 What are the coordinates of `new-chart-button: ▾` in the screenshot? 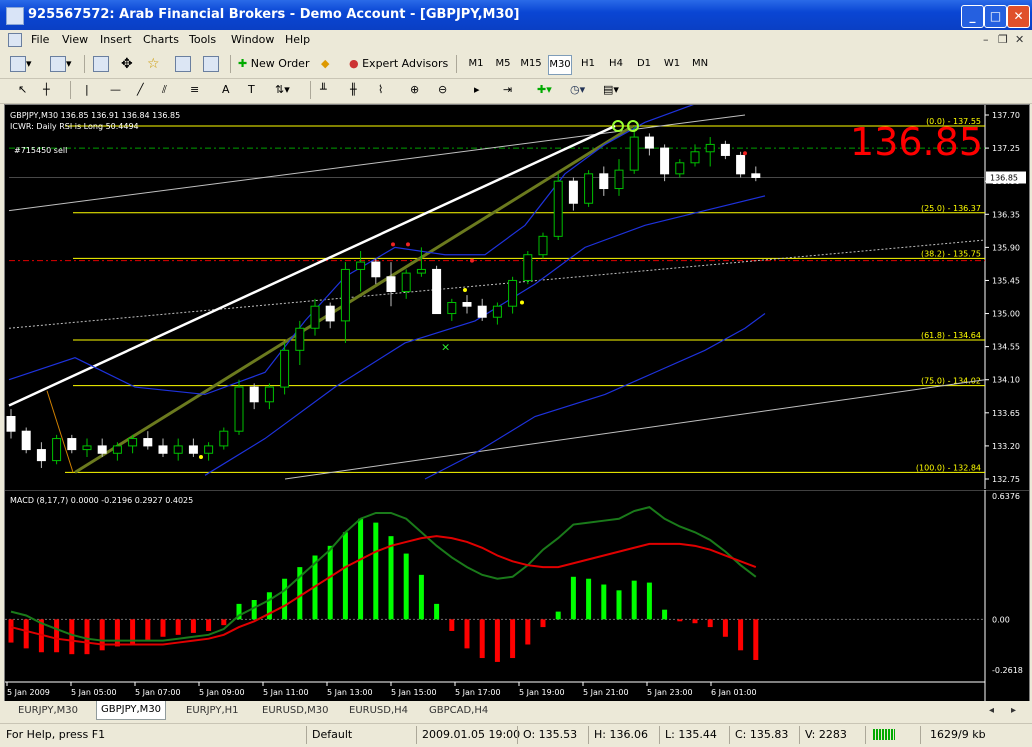 It's located at (21, 64).